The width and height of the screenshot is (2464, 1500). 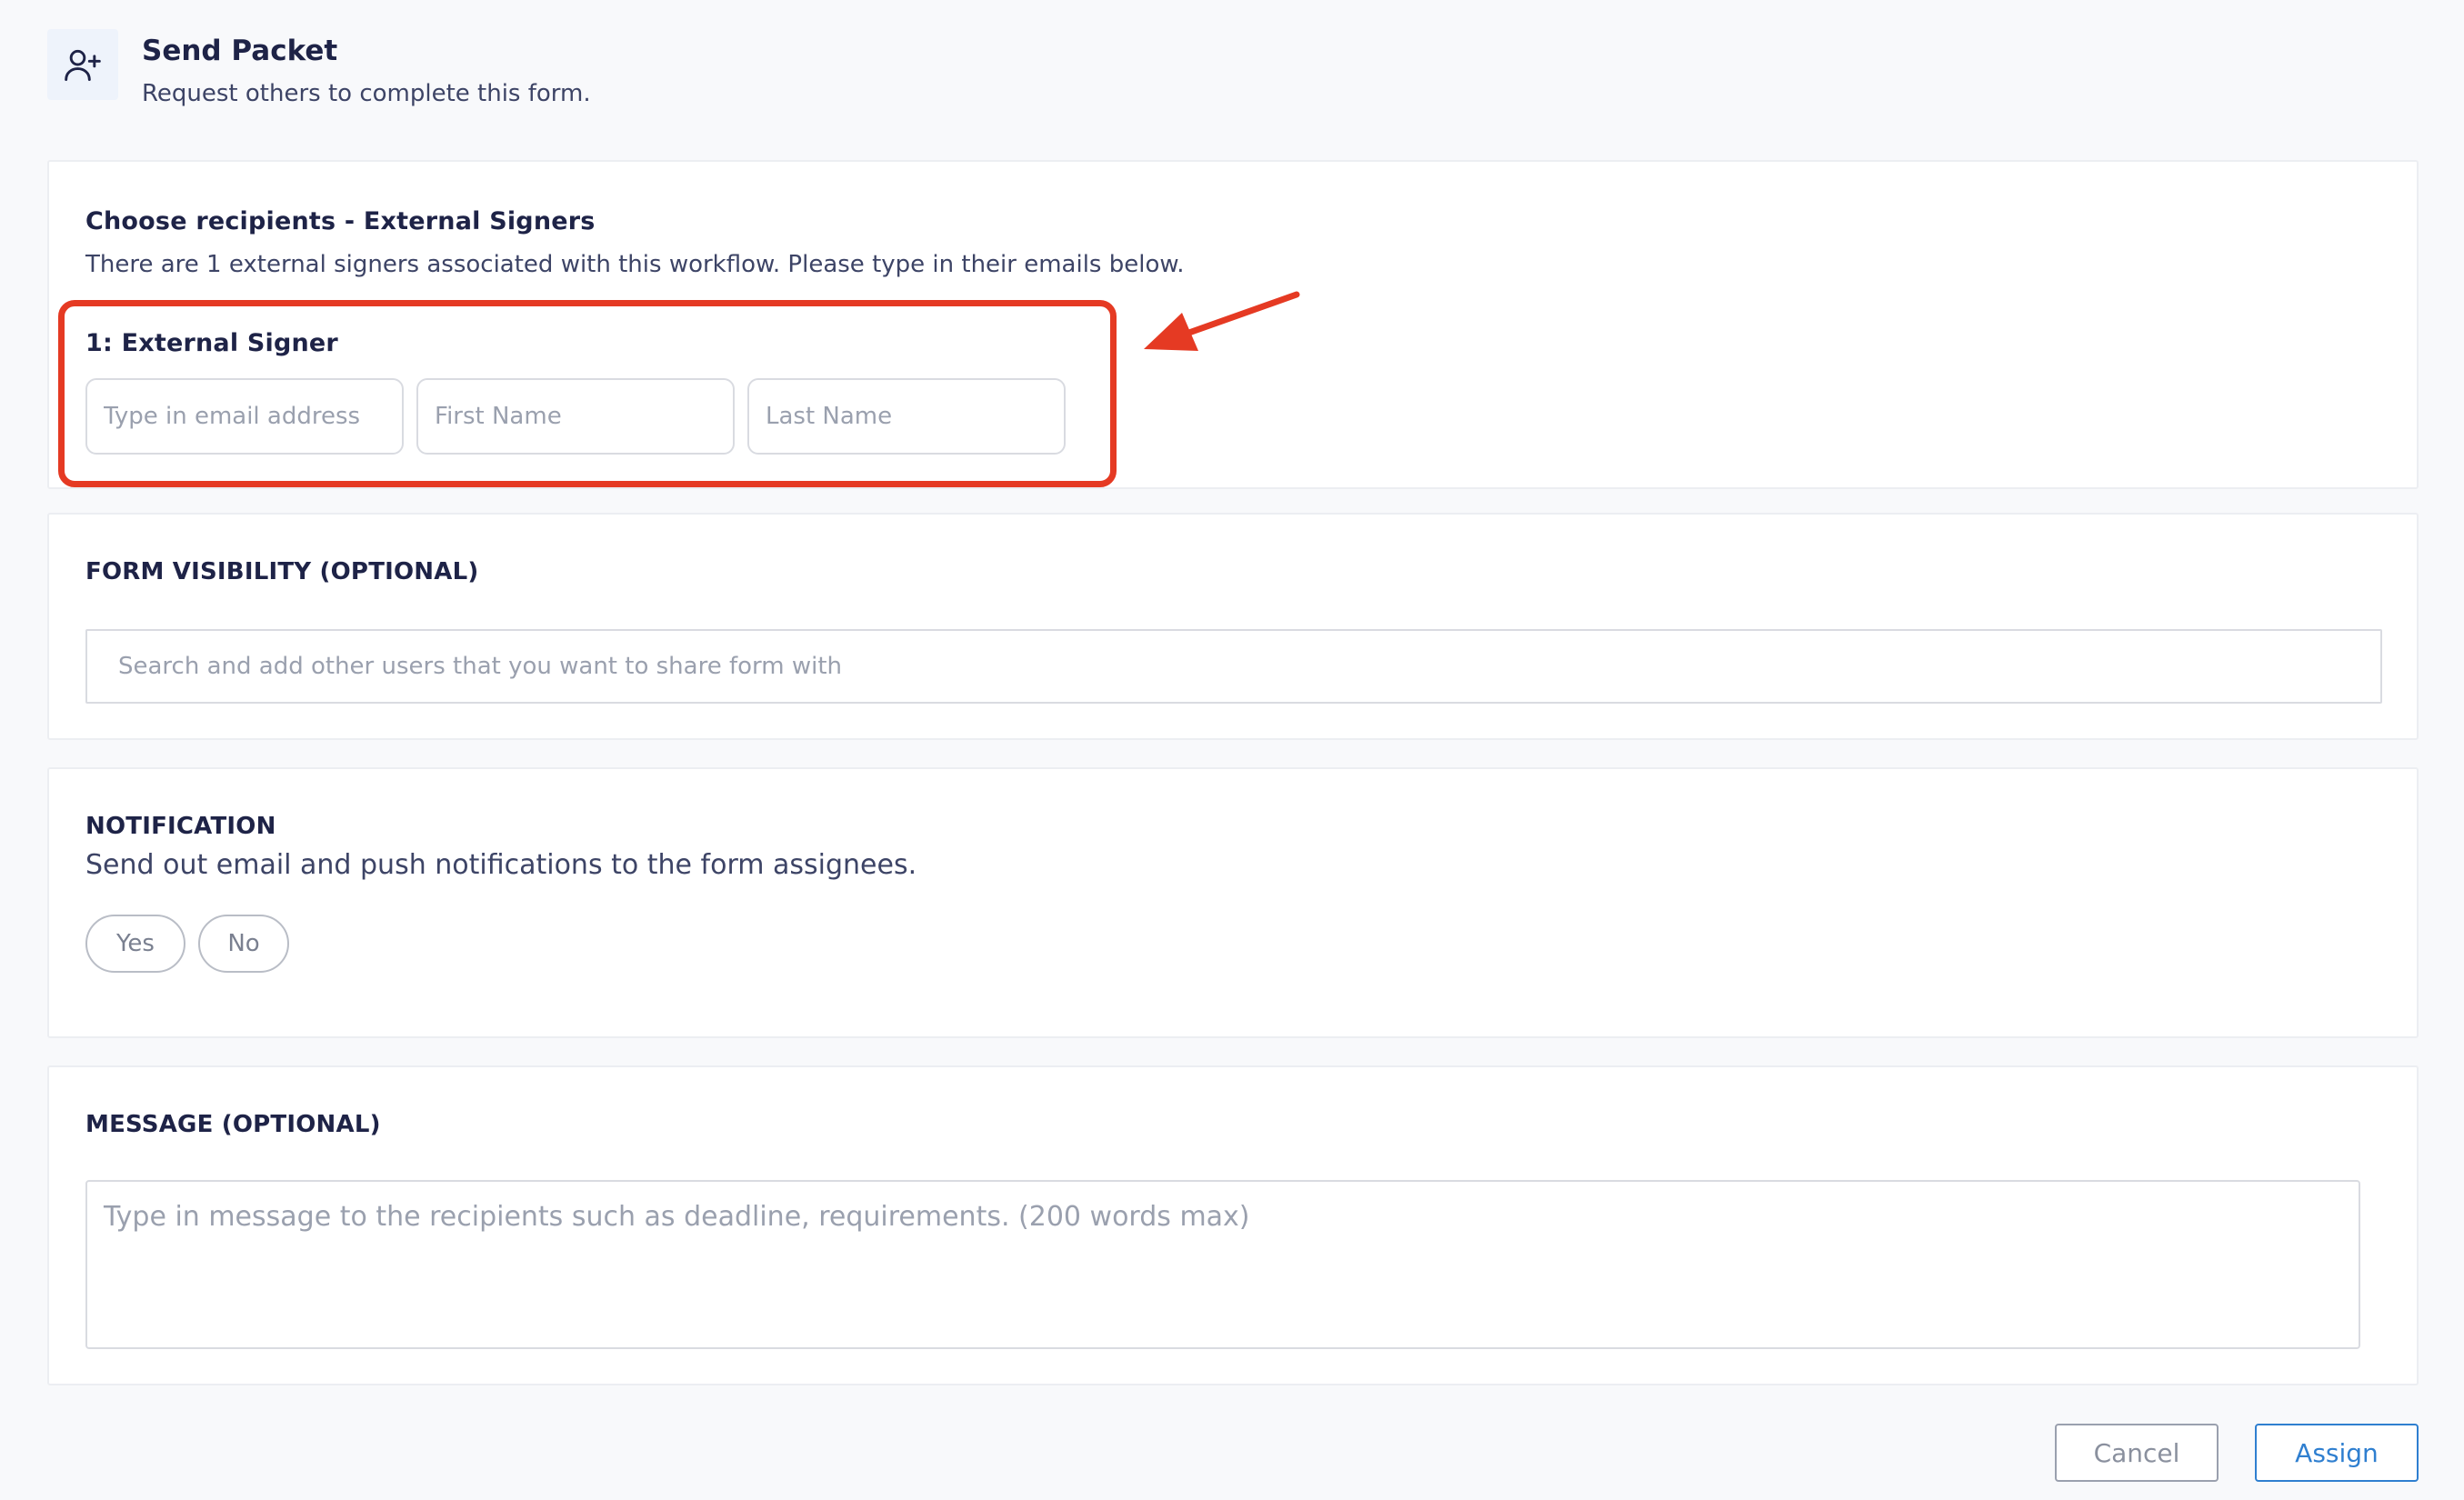 I want to click on annotation-highlight-box, so click(x=587, y=393).